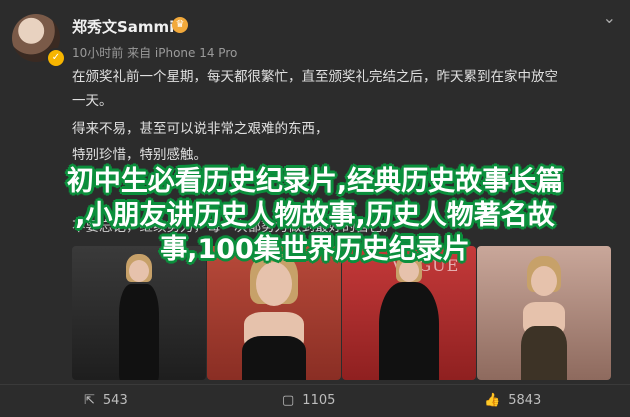 The image size is (630, 417). Describe the element at coordinates (139, 155) in the screenshot. I see `post-text-line-4: 特别珍惜，特别感触。` at that location.